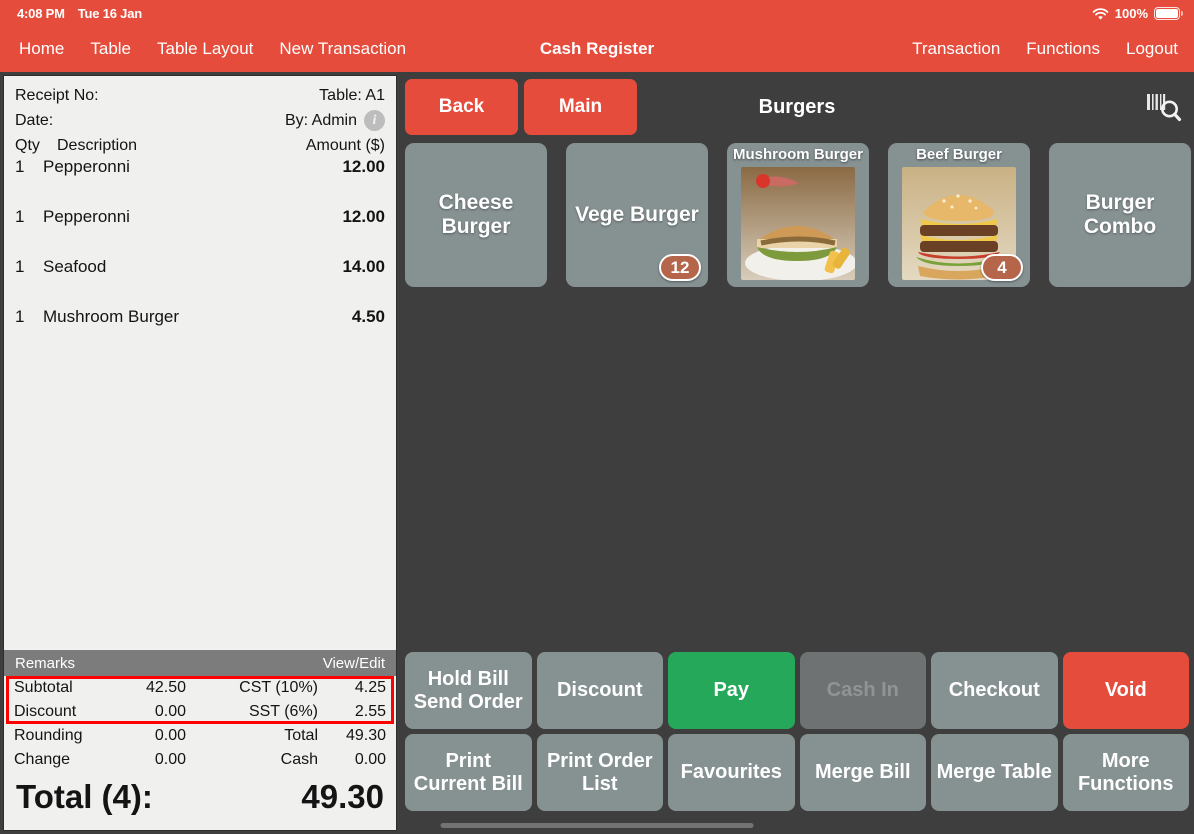 The image size is (1194, 834). Describe the element at coordinates (48, 735) in the screenshot. I see `totals-label-left: Rounding` at that location.